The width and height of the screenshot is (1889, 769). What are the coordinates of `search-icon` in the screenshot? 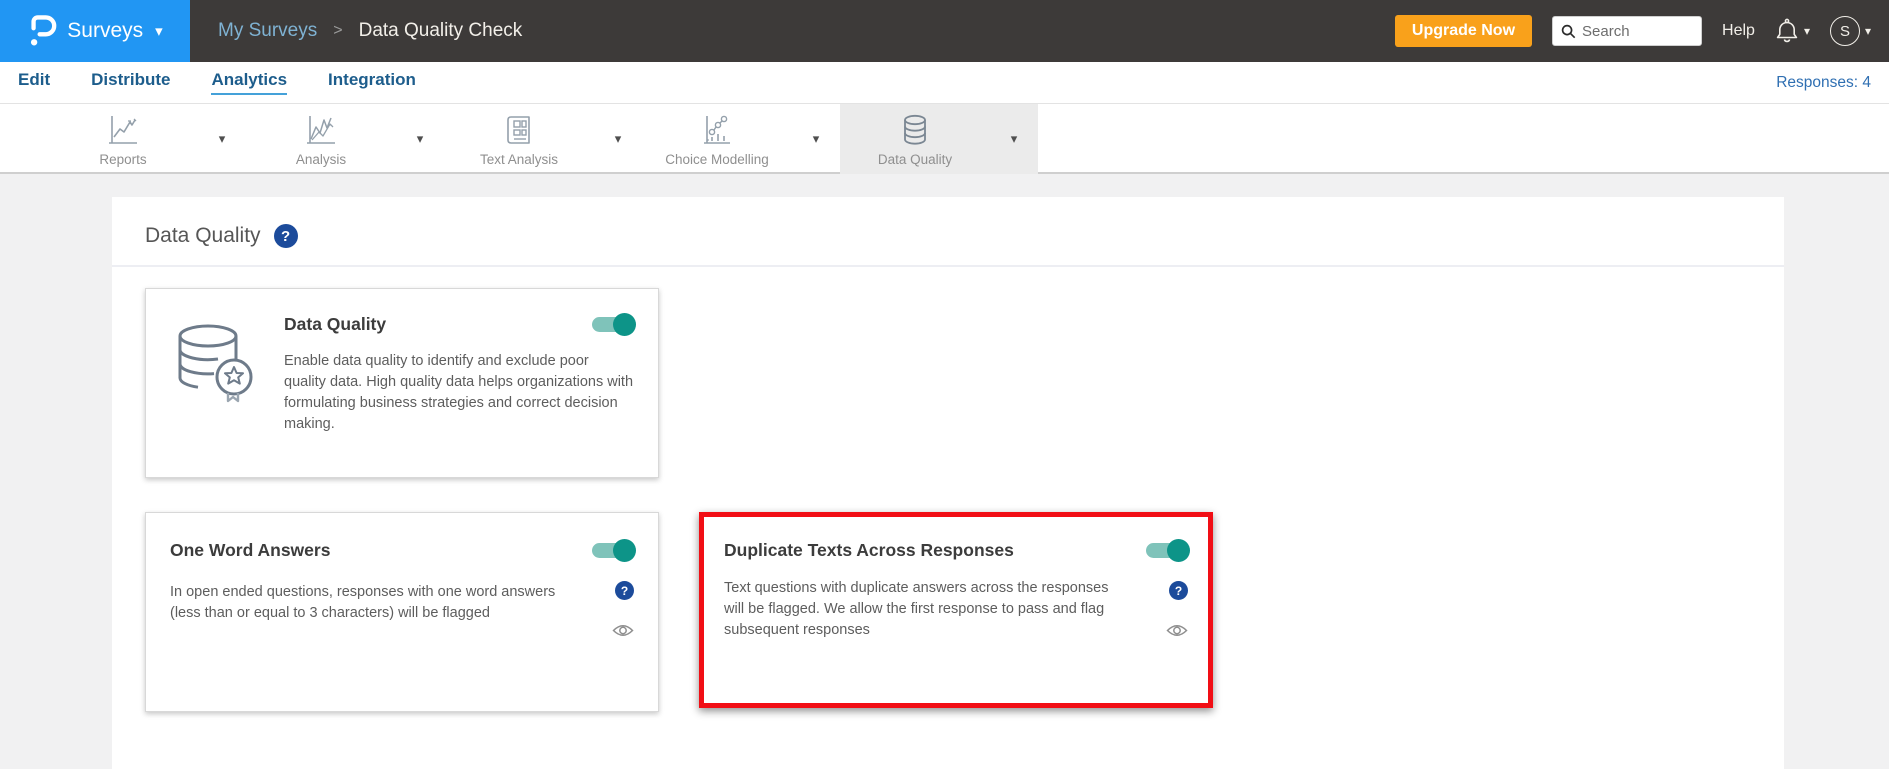 It's located at (1568, 31).